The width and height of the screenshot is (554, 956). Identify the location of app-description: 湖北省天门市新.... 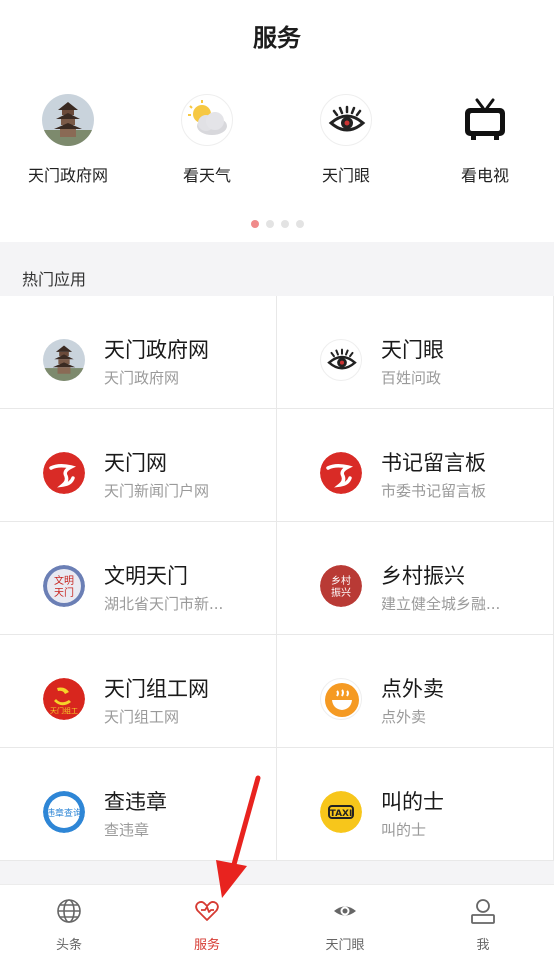
(164, 604).